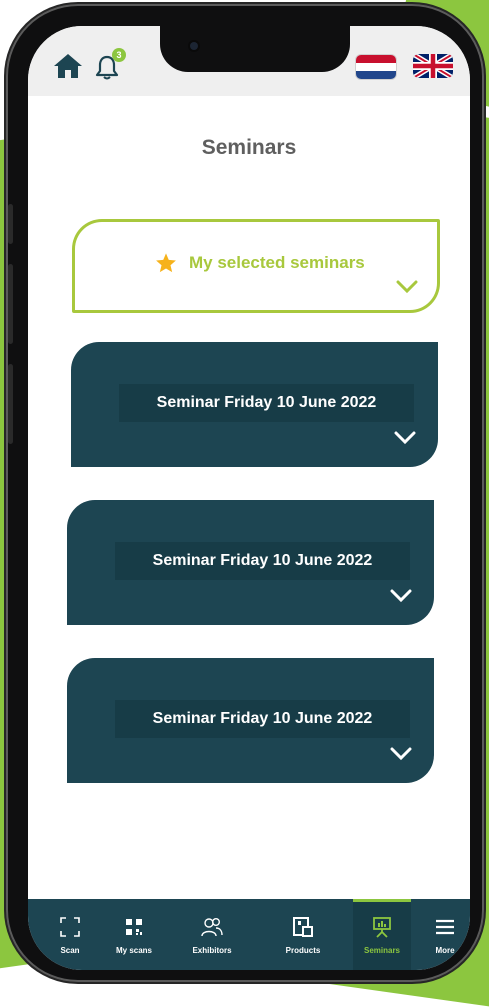 The height and width of the screenshot is (1008, 489). What do you see at coordinates (277, 262) in the screenshot?
I see `selected-seminars-label: My selected seminars` at bounding box center [277, 262].